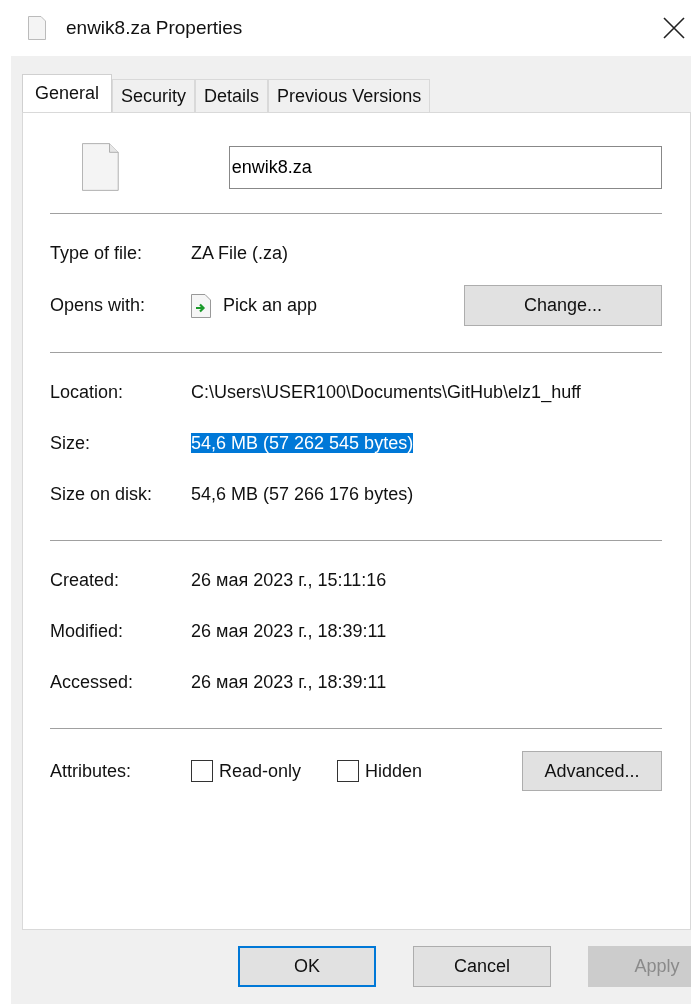  Describe the element at coordinates (67, 93) in the screenshot. I see `tab: General` at that location.